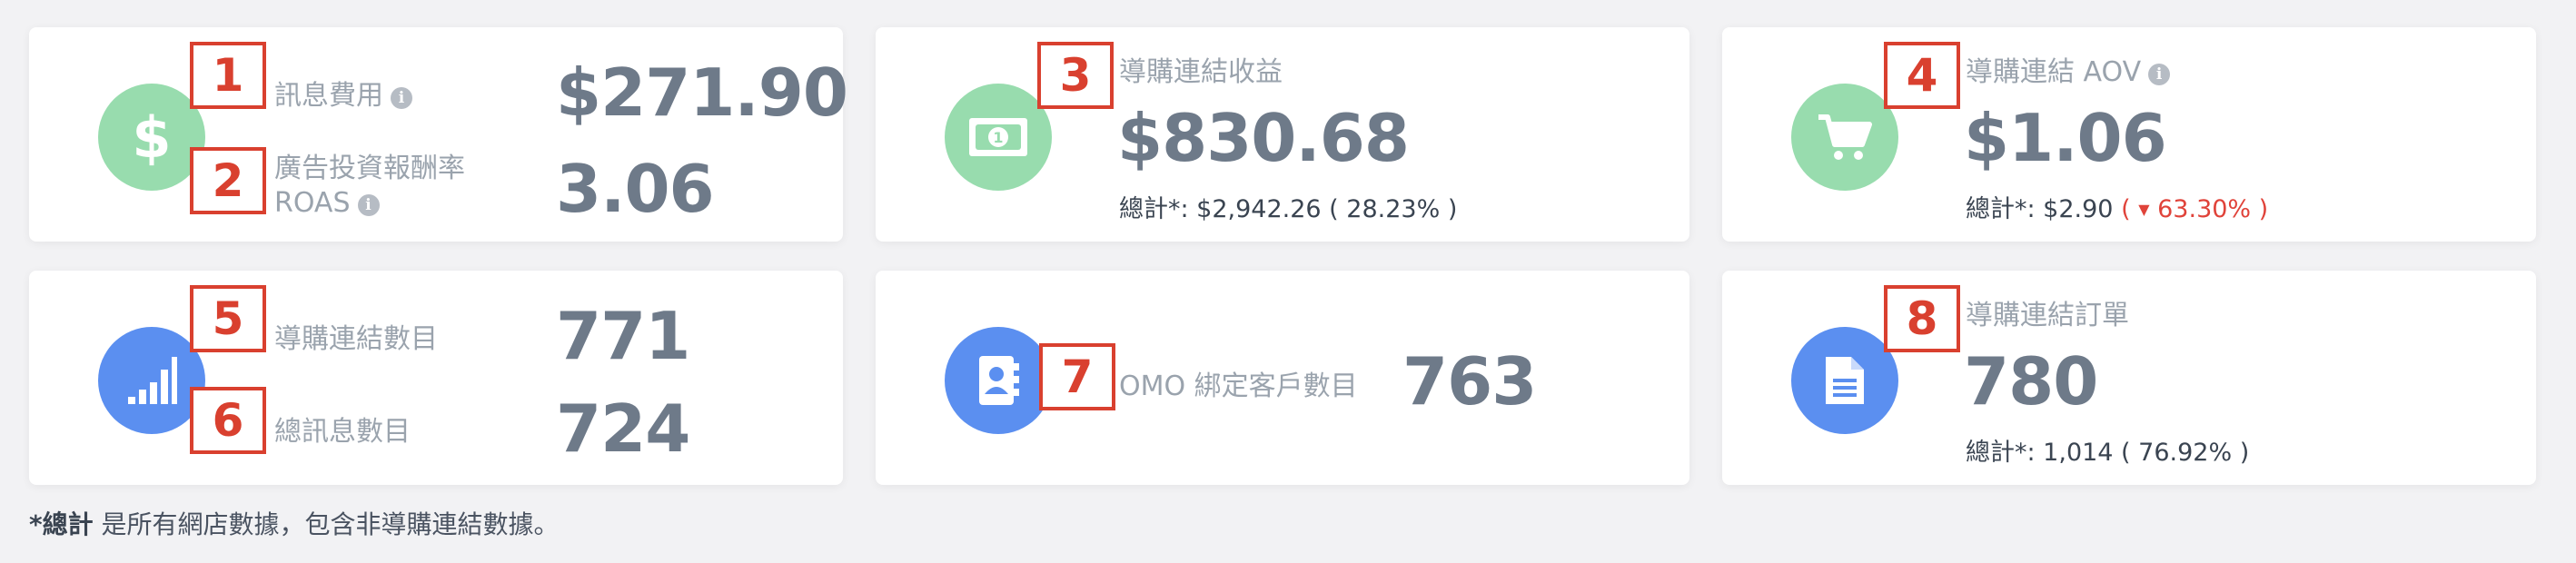 Image resolution: width=2576 pixels, height=563 pixels. Describe the element at coordinates (1201, 72) in the screenshot. I see `link-revenue-label: 導購連結收益` at that location.